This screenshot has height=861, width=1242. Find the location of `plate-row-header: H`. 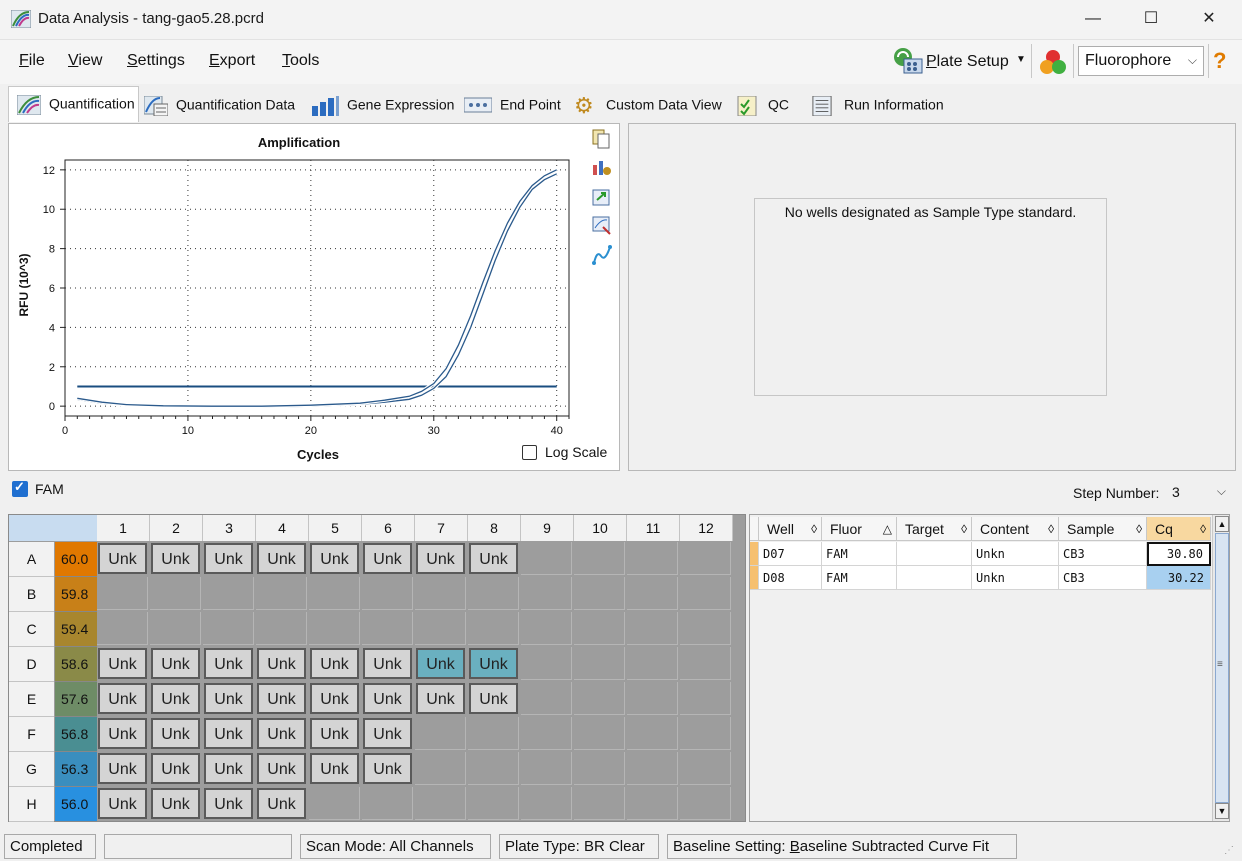

plate-row-header: H is located at coordinates (31, 804).